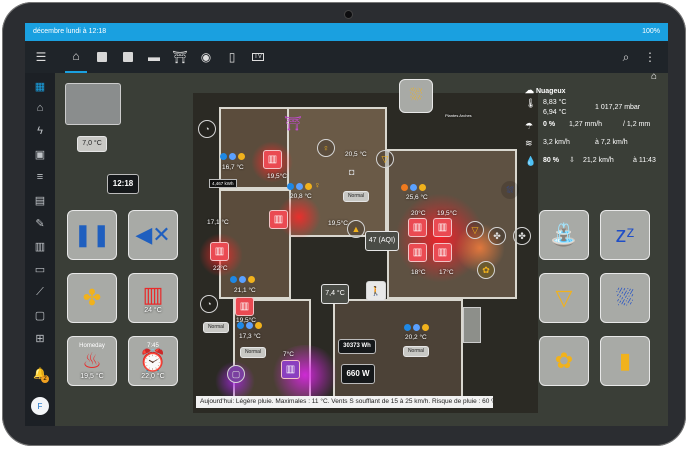  I want to click on sofa-icon: ▬, so click(154, 57).